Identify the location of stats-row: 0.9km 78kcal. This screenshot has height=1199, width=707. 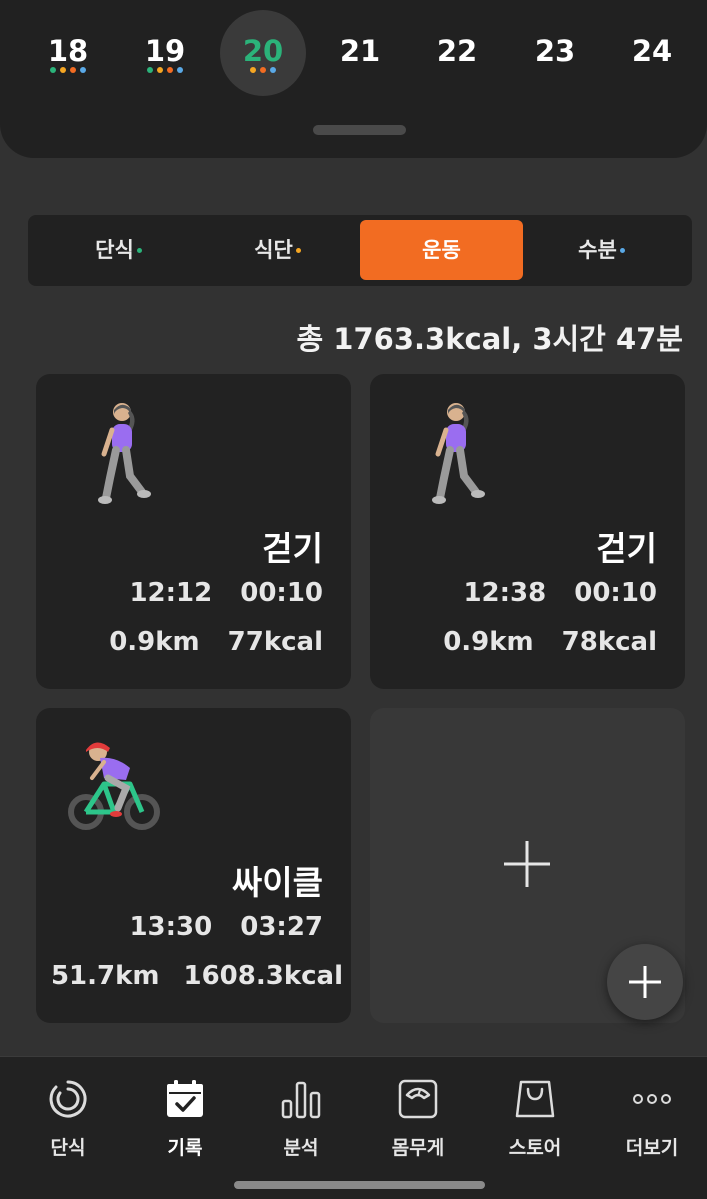
(550, 642).